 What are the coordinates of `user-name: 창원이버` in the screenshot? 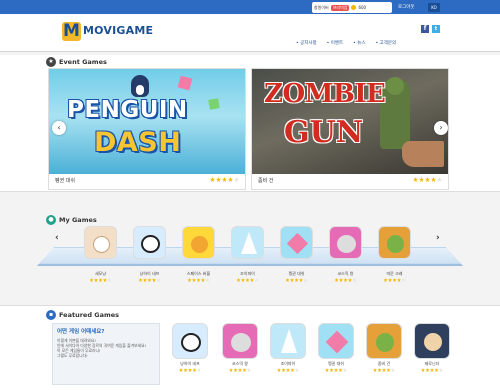 It's located at (321, 7).